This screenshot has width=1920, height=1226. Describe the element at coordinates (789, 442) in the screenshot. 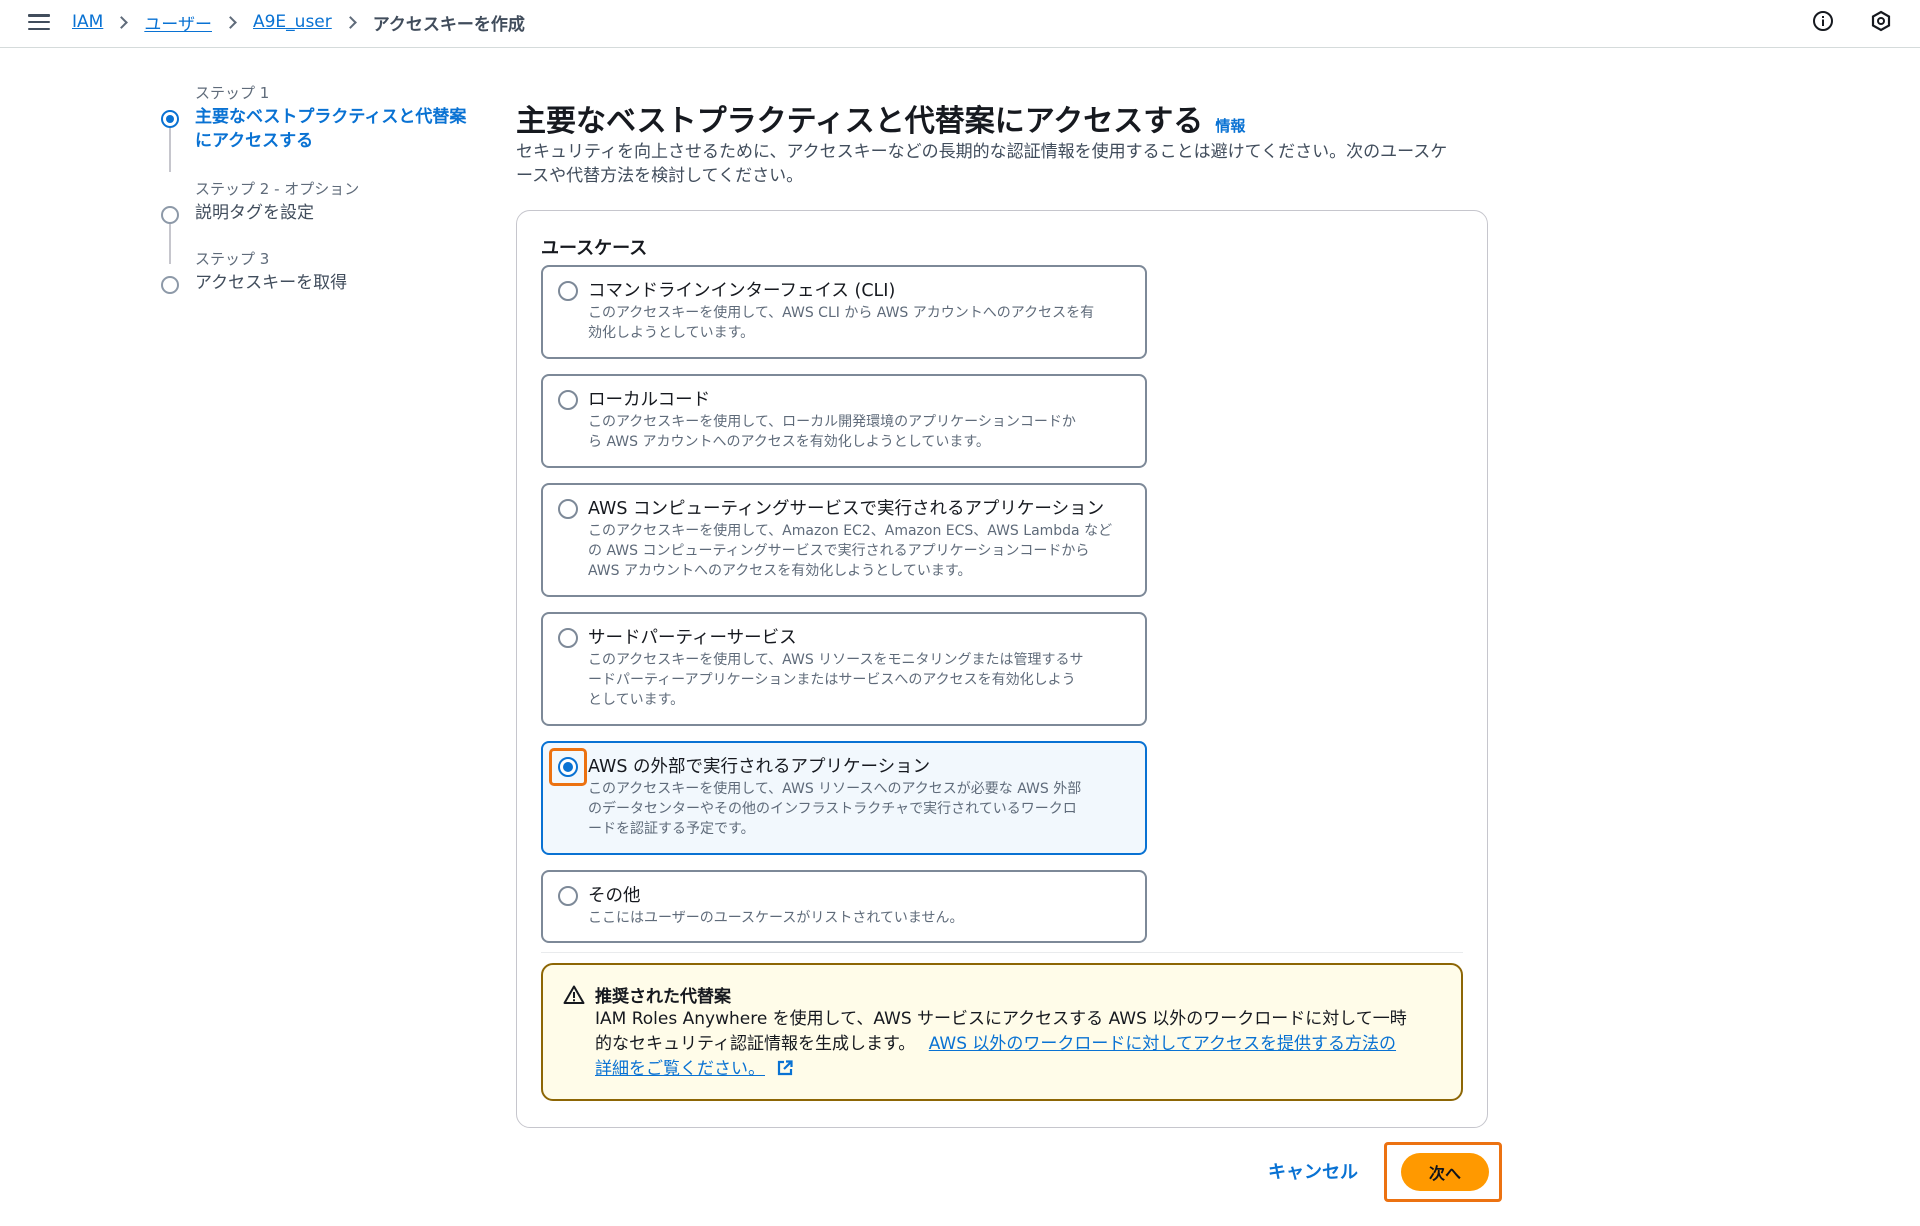

I see `option-description-line: ら AWS アカウントへのアクセスを有効化しようとしています。` at that location.